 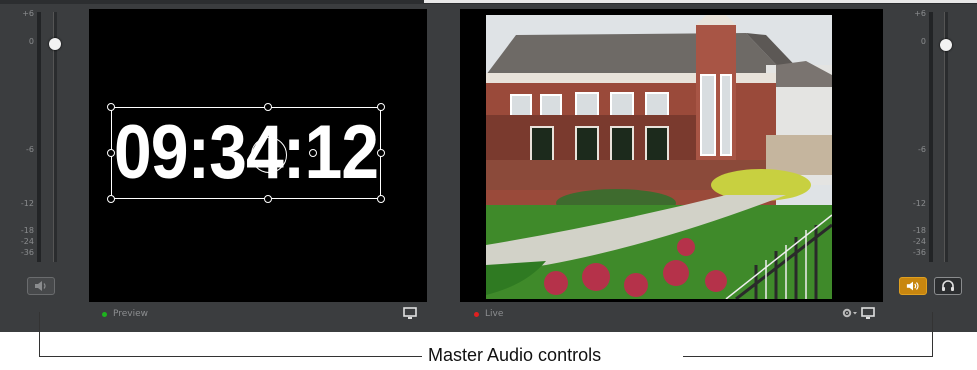 What do you see at coordinates (850, 313) in the screenshot?
I see `gear-icon` at bounding box center [850, 313].